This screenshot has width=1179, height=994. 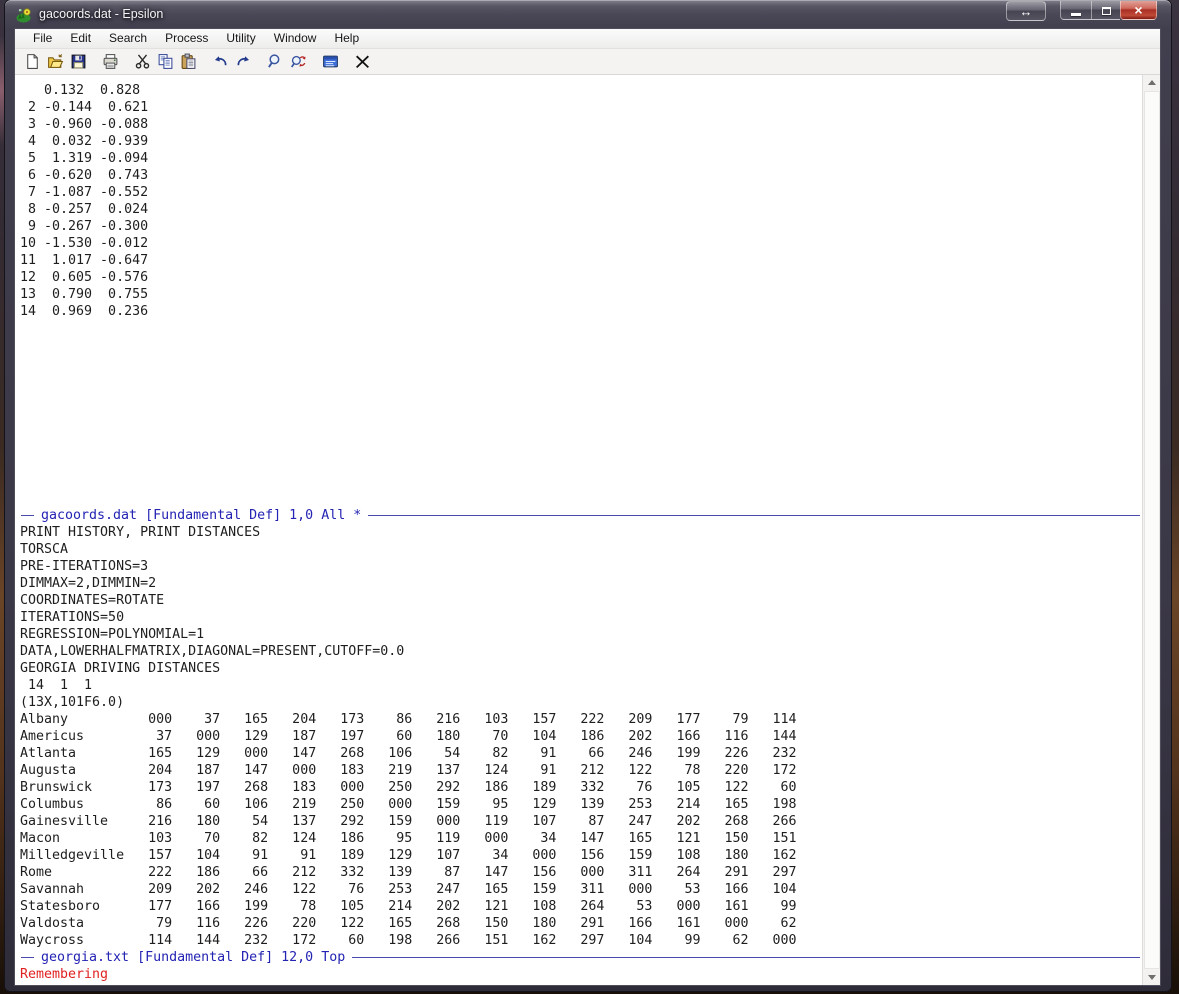 I want to click on minimize-icon, so click(x=1076, y=14).